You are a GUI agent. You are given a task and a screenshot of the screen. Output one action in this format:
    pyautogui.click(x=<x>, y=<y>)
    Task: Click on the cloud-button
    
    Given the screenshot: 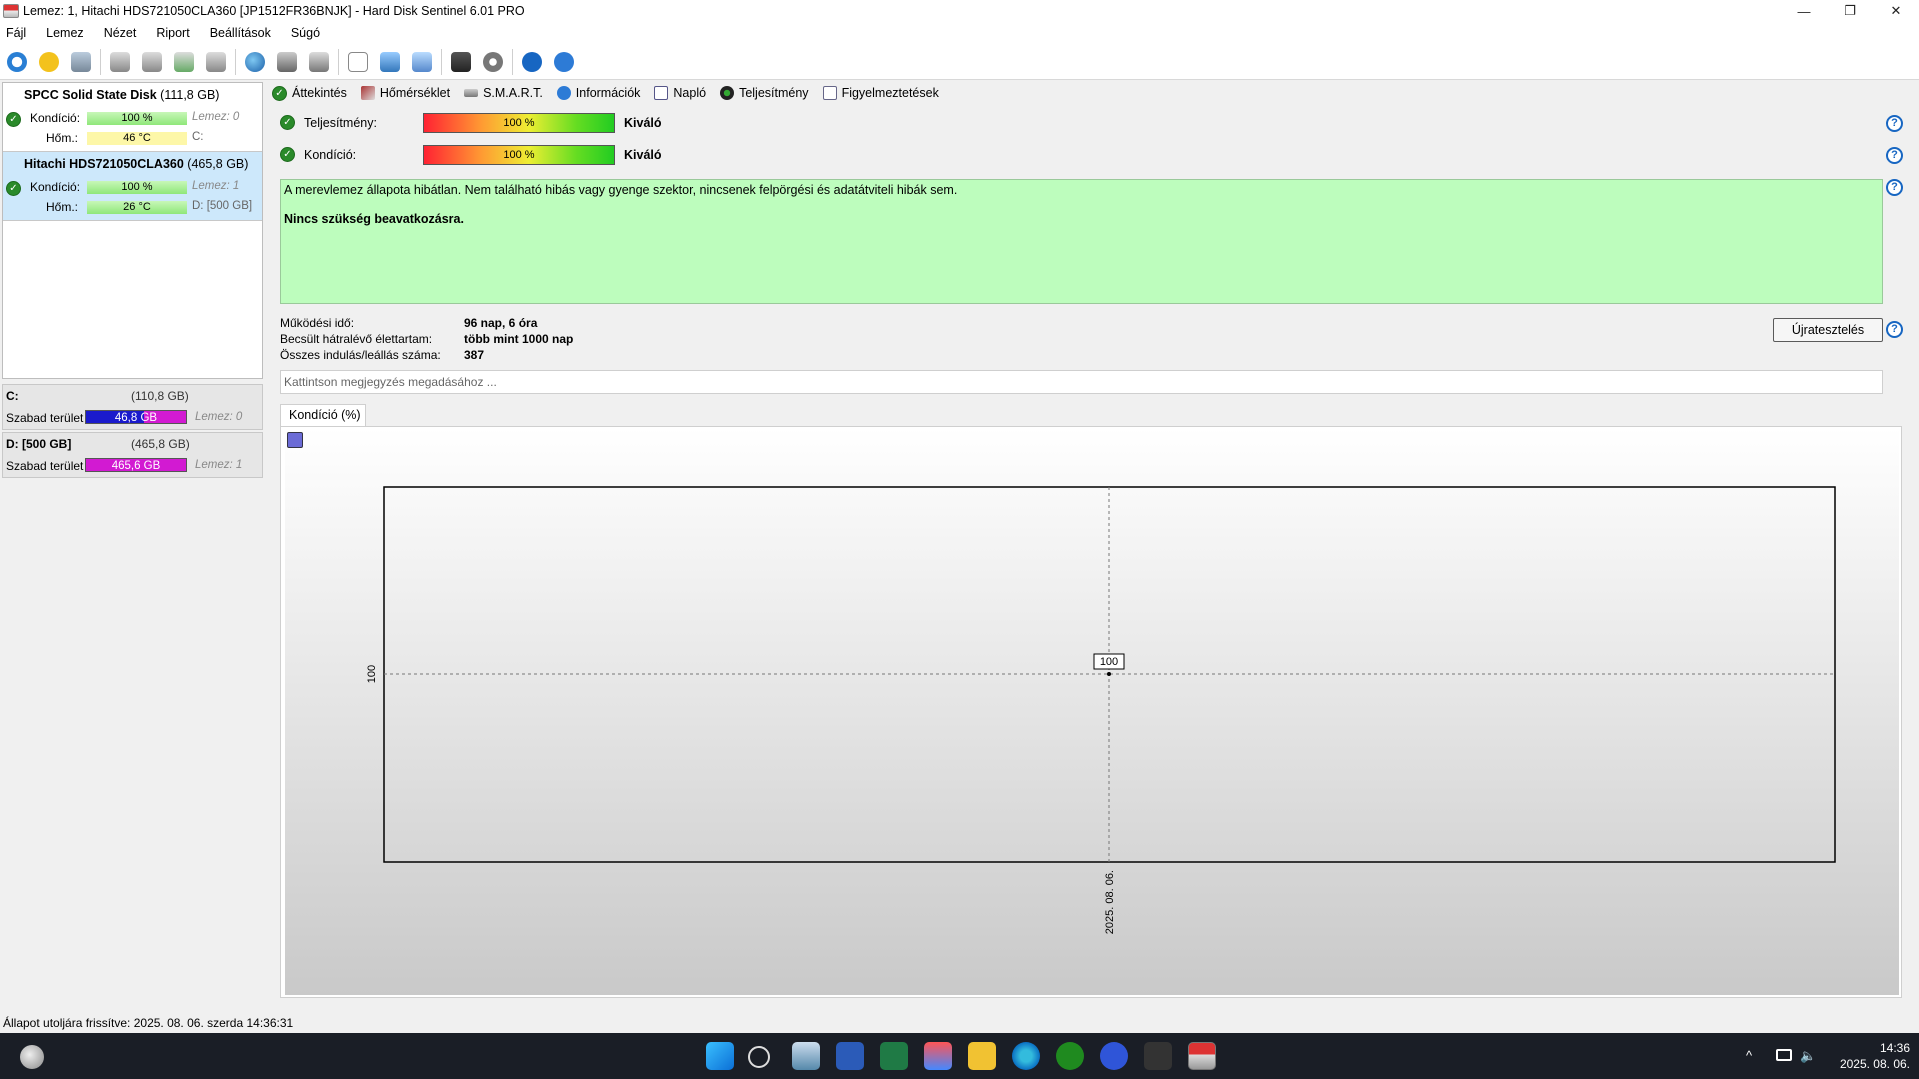 What is the action you would take?
    pyautogui.click(x=422, y=62)
    